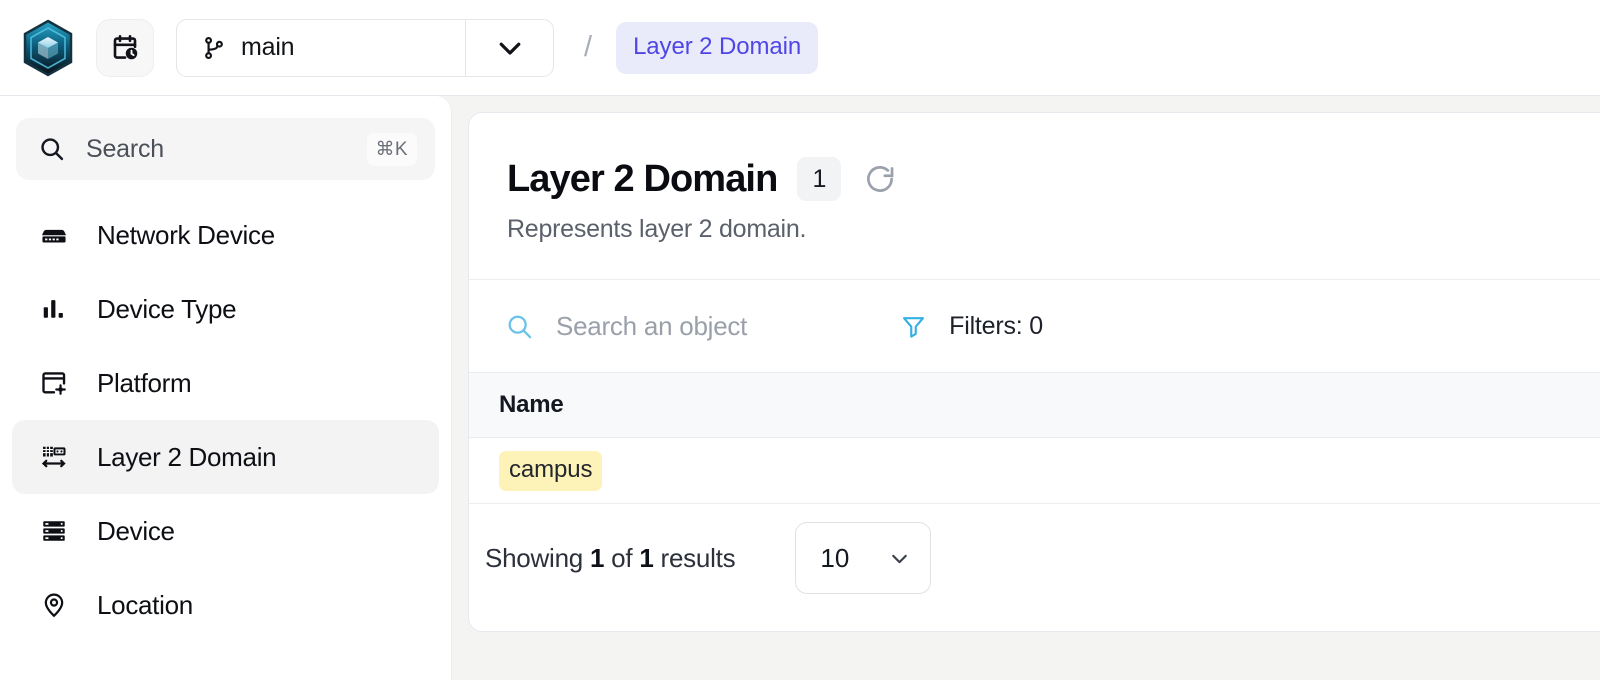 The width and height of the screenshot is (1600, 680). What do you see at coordinates (717, 47) in the screenshot?
I see `breadcrumb-current: Layer 2 Domain` at bounding box center [717, 47].